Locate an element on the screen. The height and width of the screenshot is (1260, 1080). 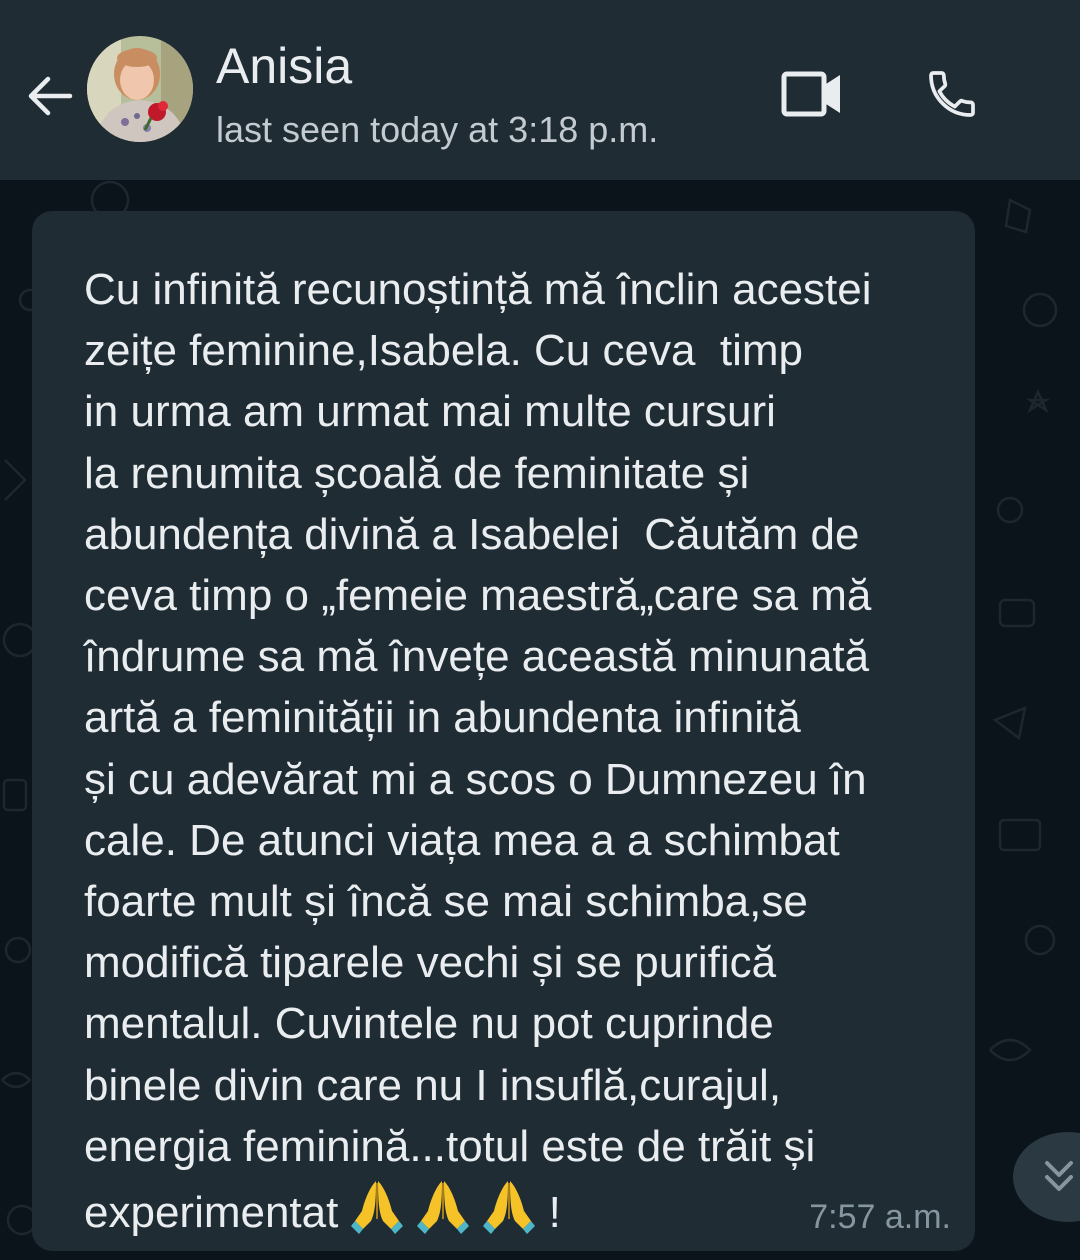
message-line: binele divin care nu I insuflă,curajul, is located at coordinates (433, 1085).